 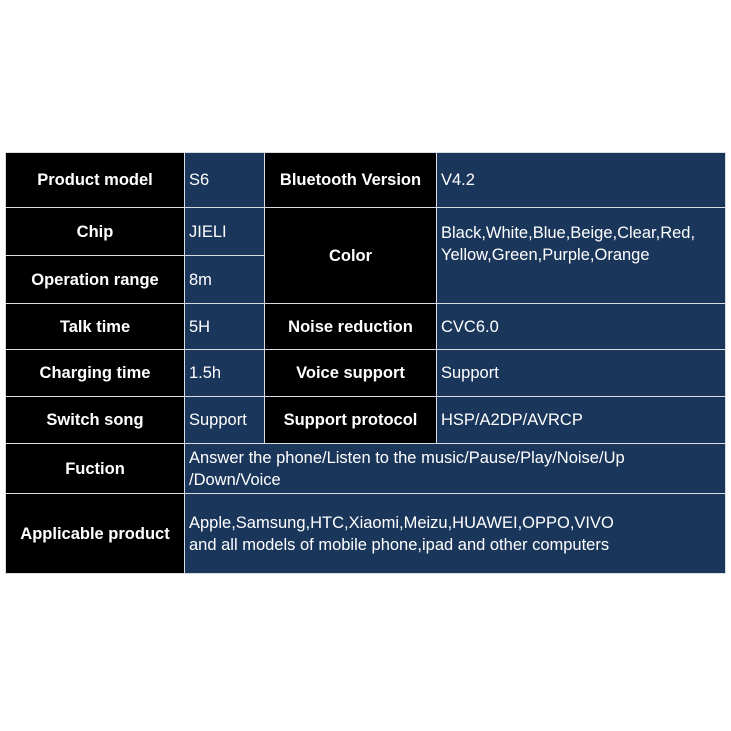 I want to click on table-row: Talk time 5H Noise reduction CVC6.0, so click(x=365, y=326).